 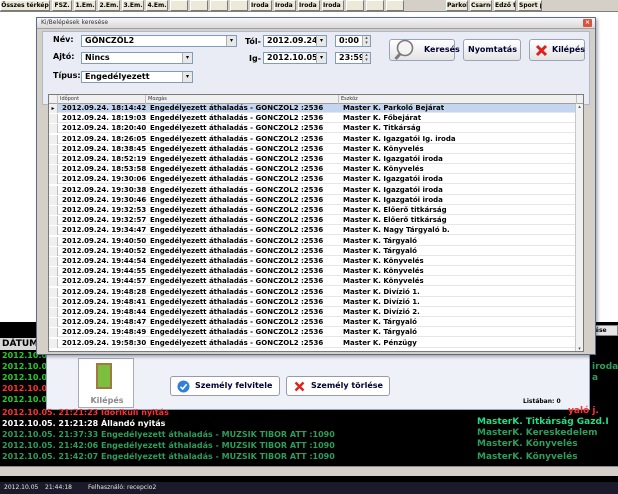 What do you see at coordinates (399, 138) in the screenshot?
I see `cell-device: Master K. Igazgatói Ig. iroda` at bounding box center [399, 138].